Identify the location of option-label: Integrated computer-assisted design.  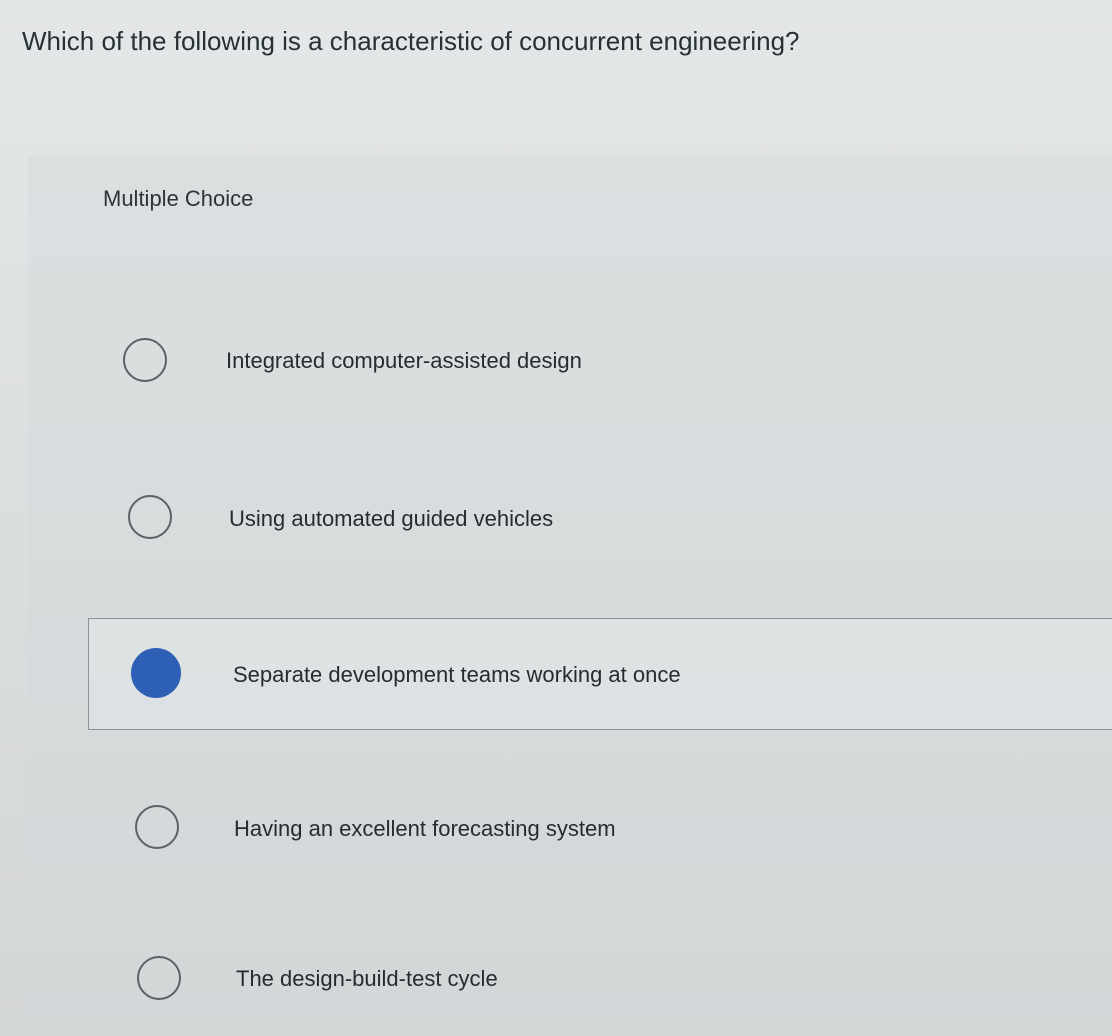
(404, 360).